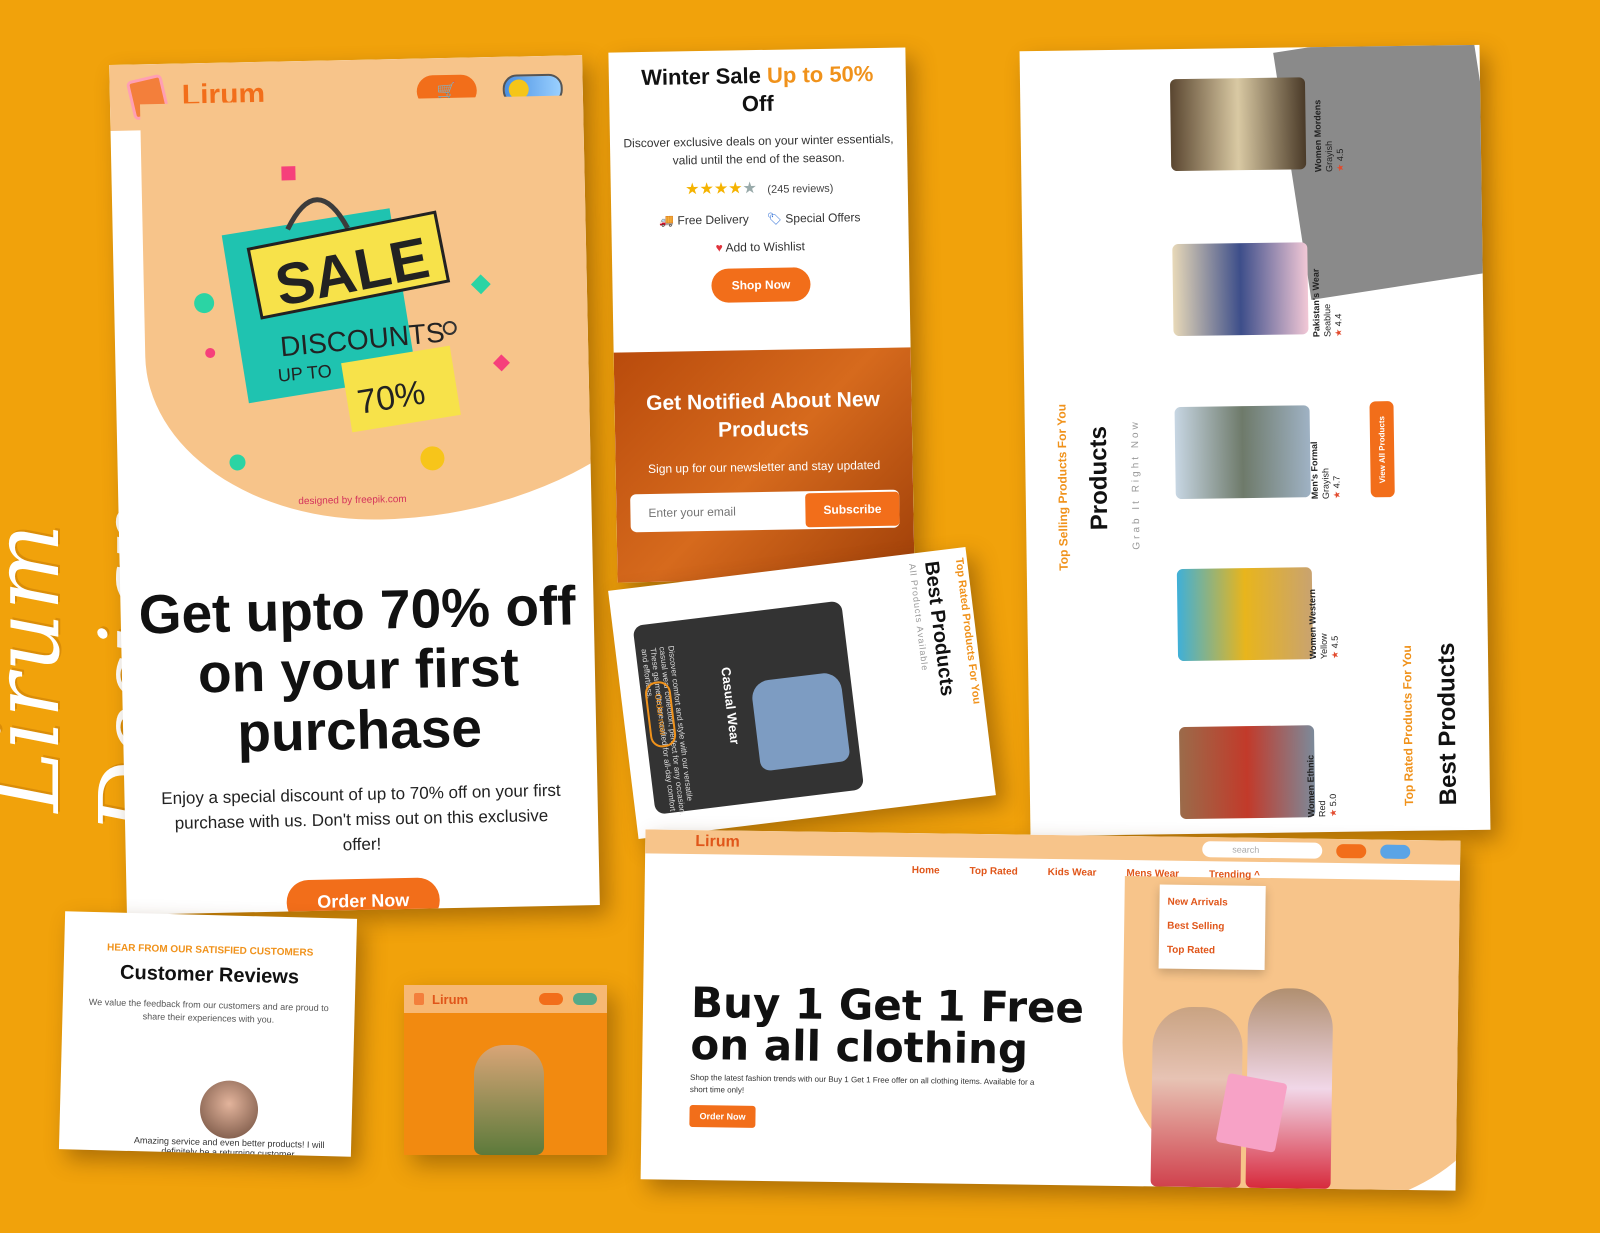 The image size is (1600, 1233). What do you see at coordinates (765, 247) in the screenshot?
I see `wishlist-label: Add to Wishlist` at bounding box center [765, 247].